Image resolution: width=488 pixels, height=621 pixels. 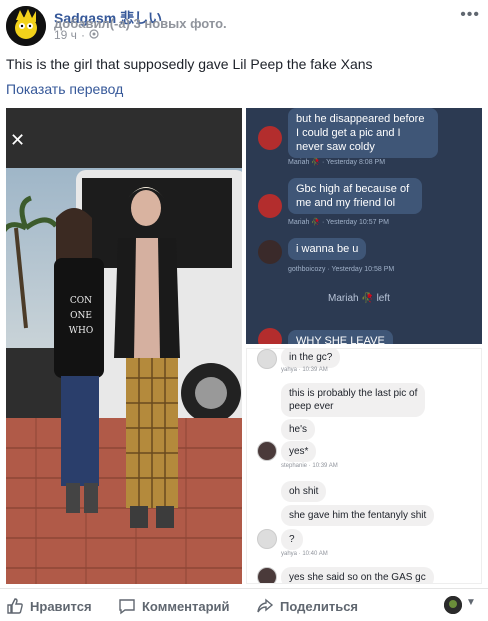 I want to click on thumbs-up-icon, so click(x=15, y=606).